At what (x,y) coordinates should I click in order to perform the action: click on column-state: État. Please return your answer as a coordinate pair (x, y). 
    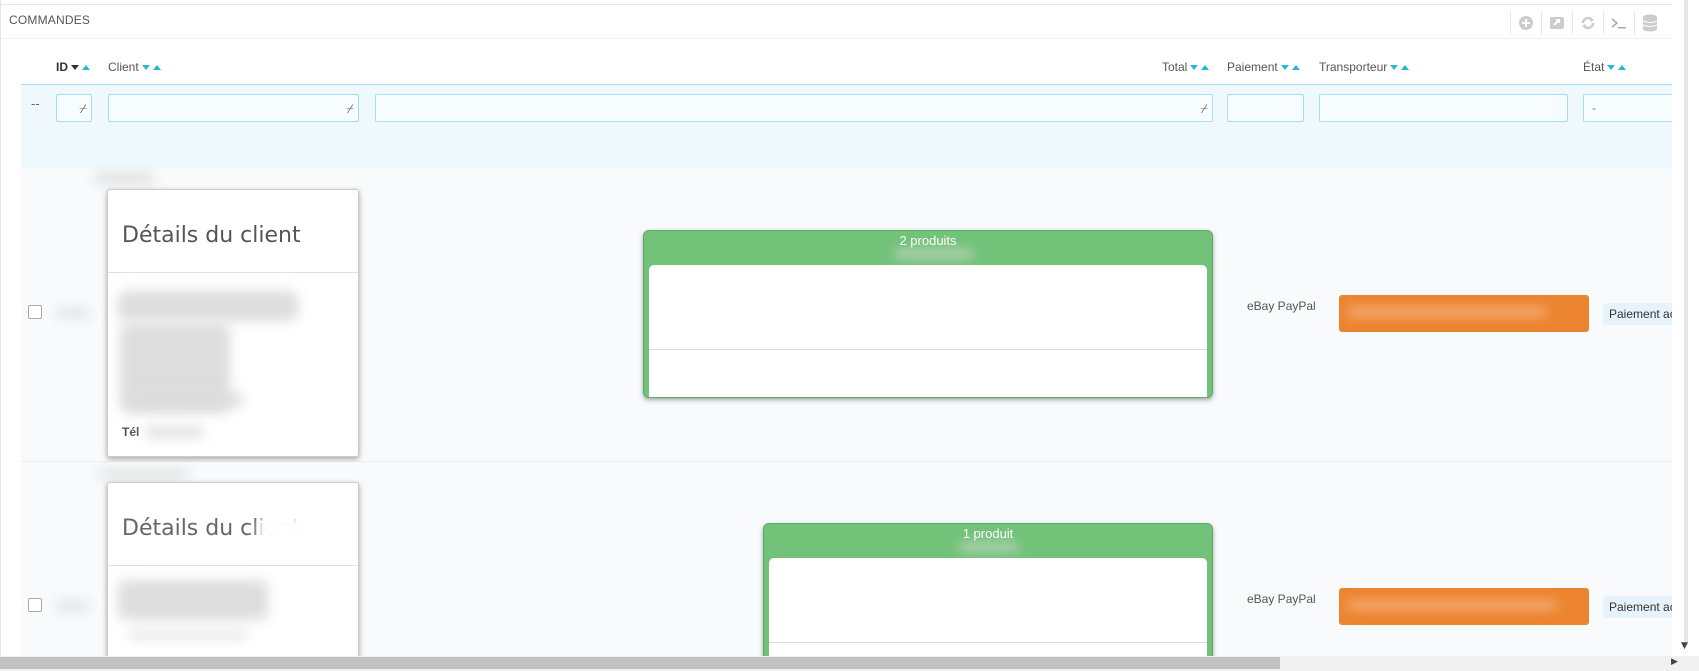
    Looking at the image, I should click on (1605, 67).